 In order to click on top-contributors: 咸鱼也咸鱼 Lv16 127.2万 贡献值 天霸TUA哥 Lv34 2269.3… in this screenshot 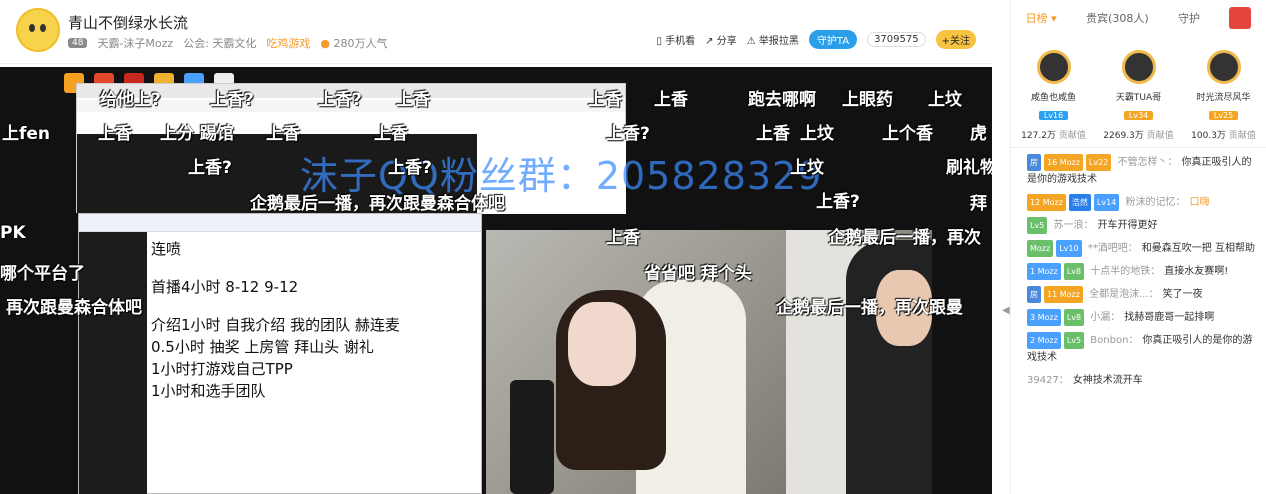, I will do `click(1138, 85)`.